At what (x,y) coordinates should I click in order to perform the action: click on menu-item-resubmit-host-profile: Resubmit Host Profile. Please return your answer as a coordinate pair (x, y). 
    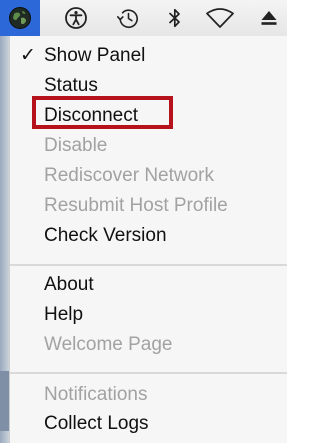
    Looking at the image, I should click on (136, 205).